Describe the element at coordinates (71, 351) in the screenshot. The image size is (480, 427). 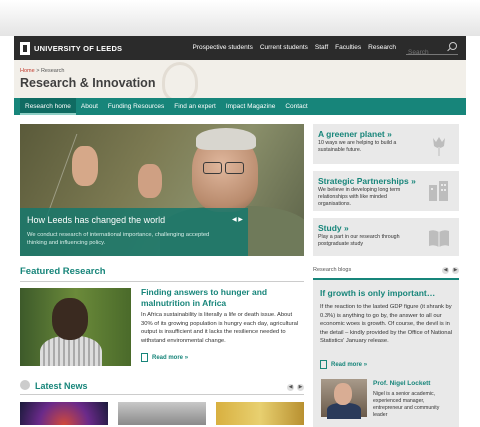
I see `featured-person-shirt` at that location.